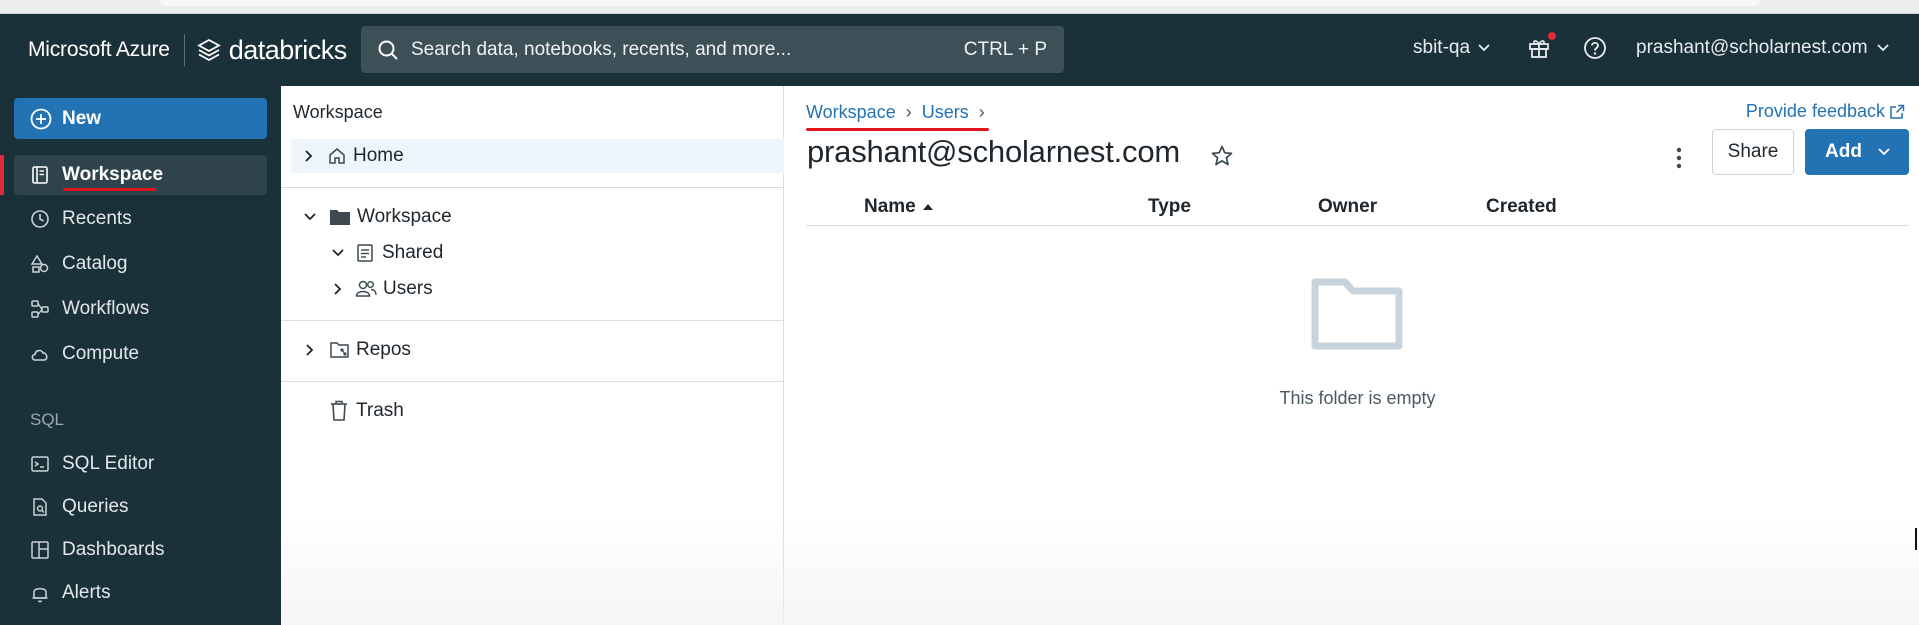 This screenshot has height=625, width=1919. I want to click on column-label: Created, so click(1521, 206).